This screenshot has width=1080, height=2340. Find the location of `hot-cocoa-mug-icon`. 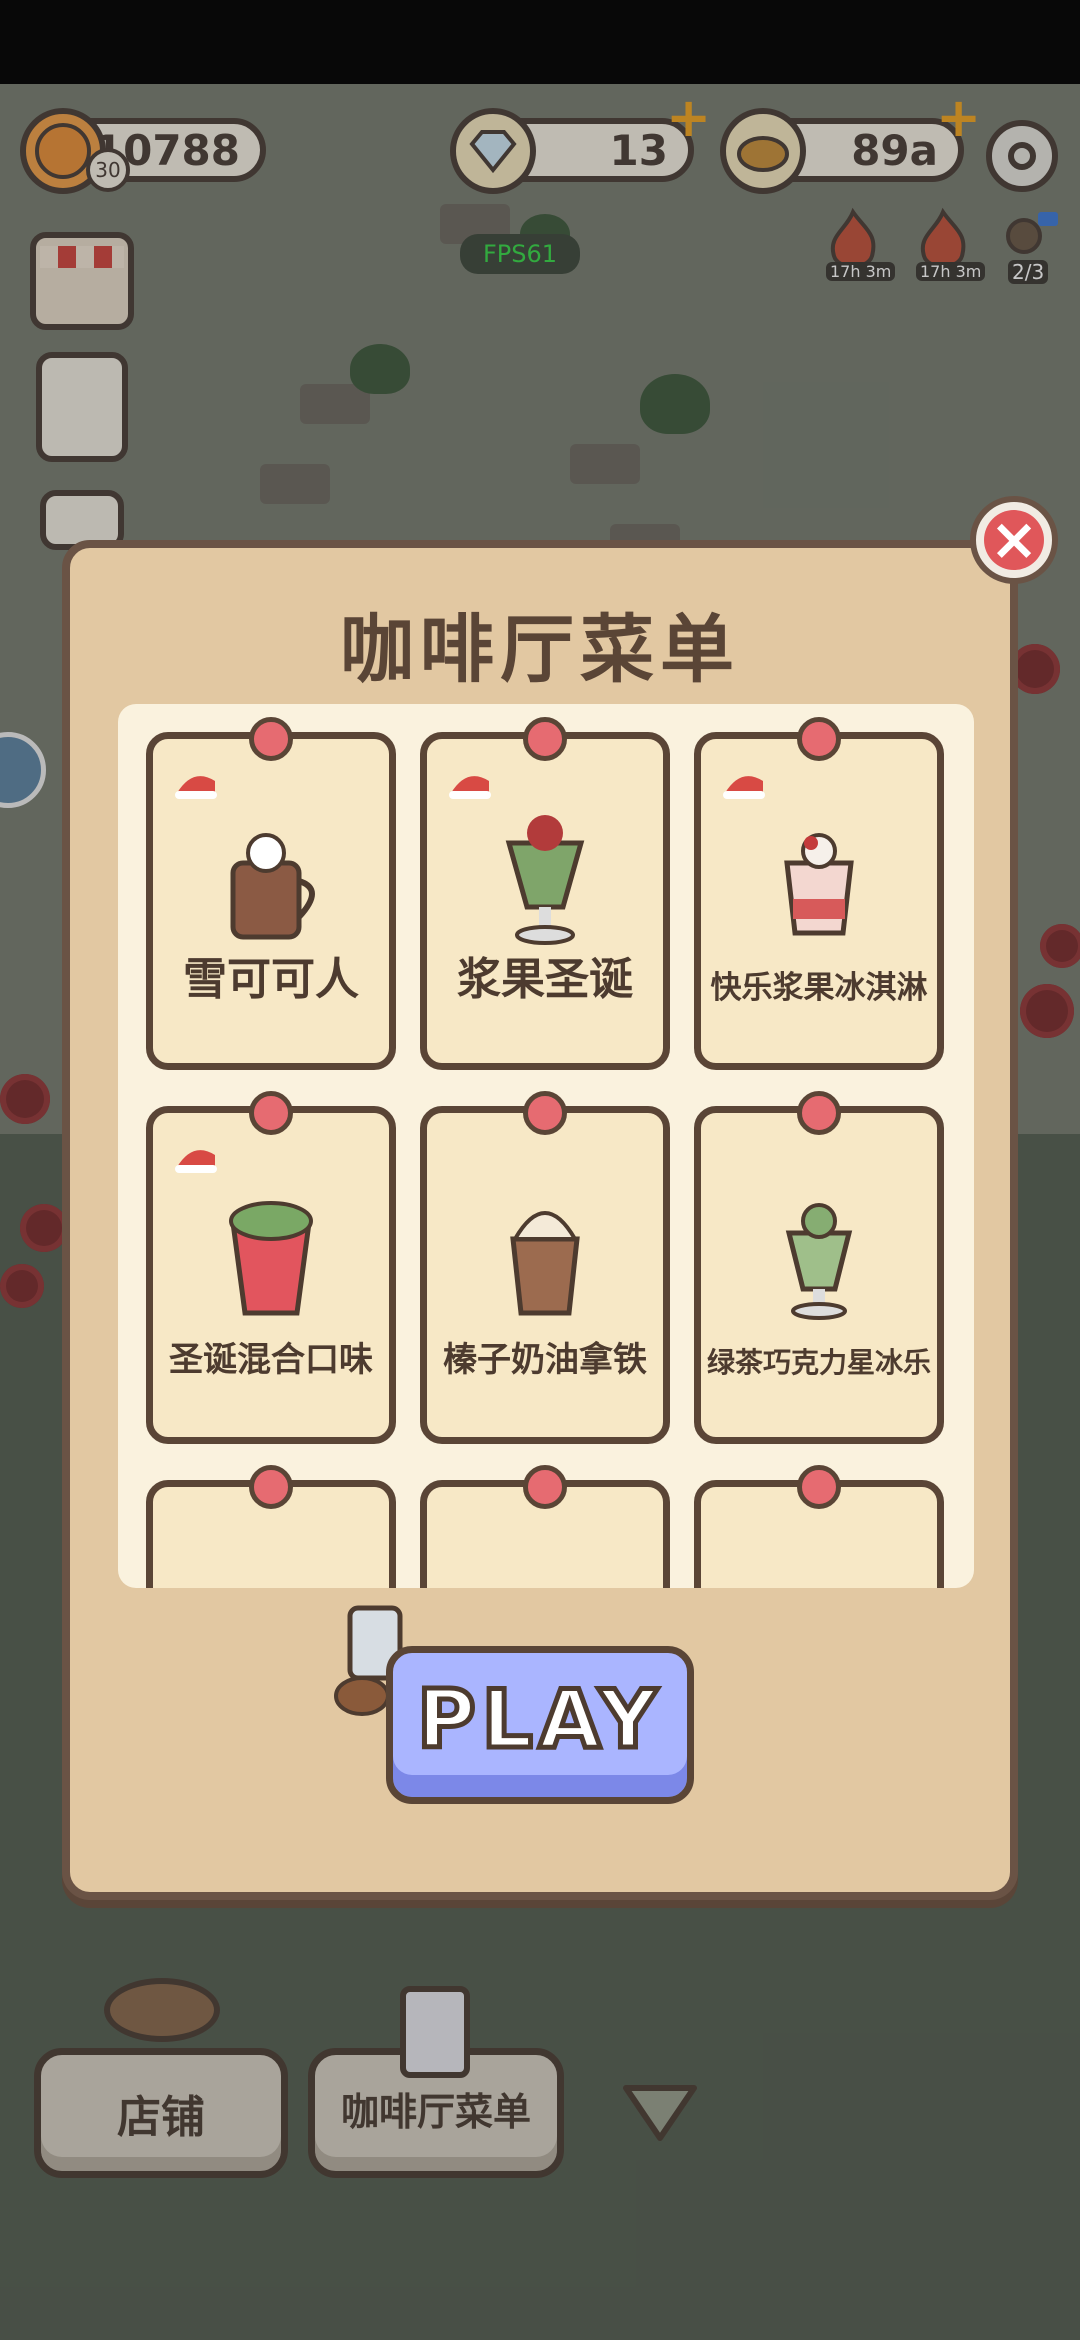

hot-cocoa-mug-icon is located at coordinates (272, 886).